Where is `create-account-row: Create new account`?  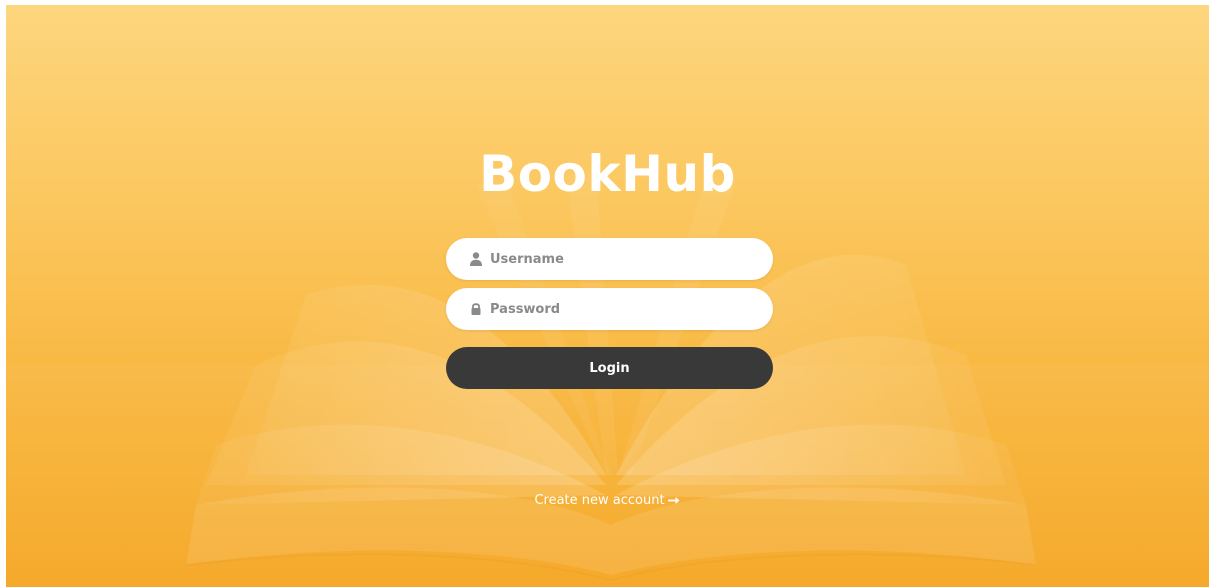
create-account-row: Create new account is located at coordinates (607, 500).